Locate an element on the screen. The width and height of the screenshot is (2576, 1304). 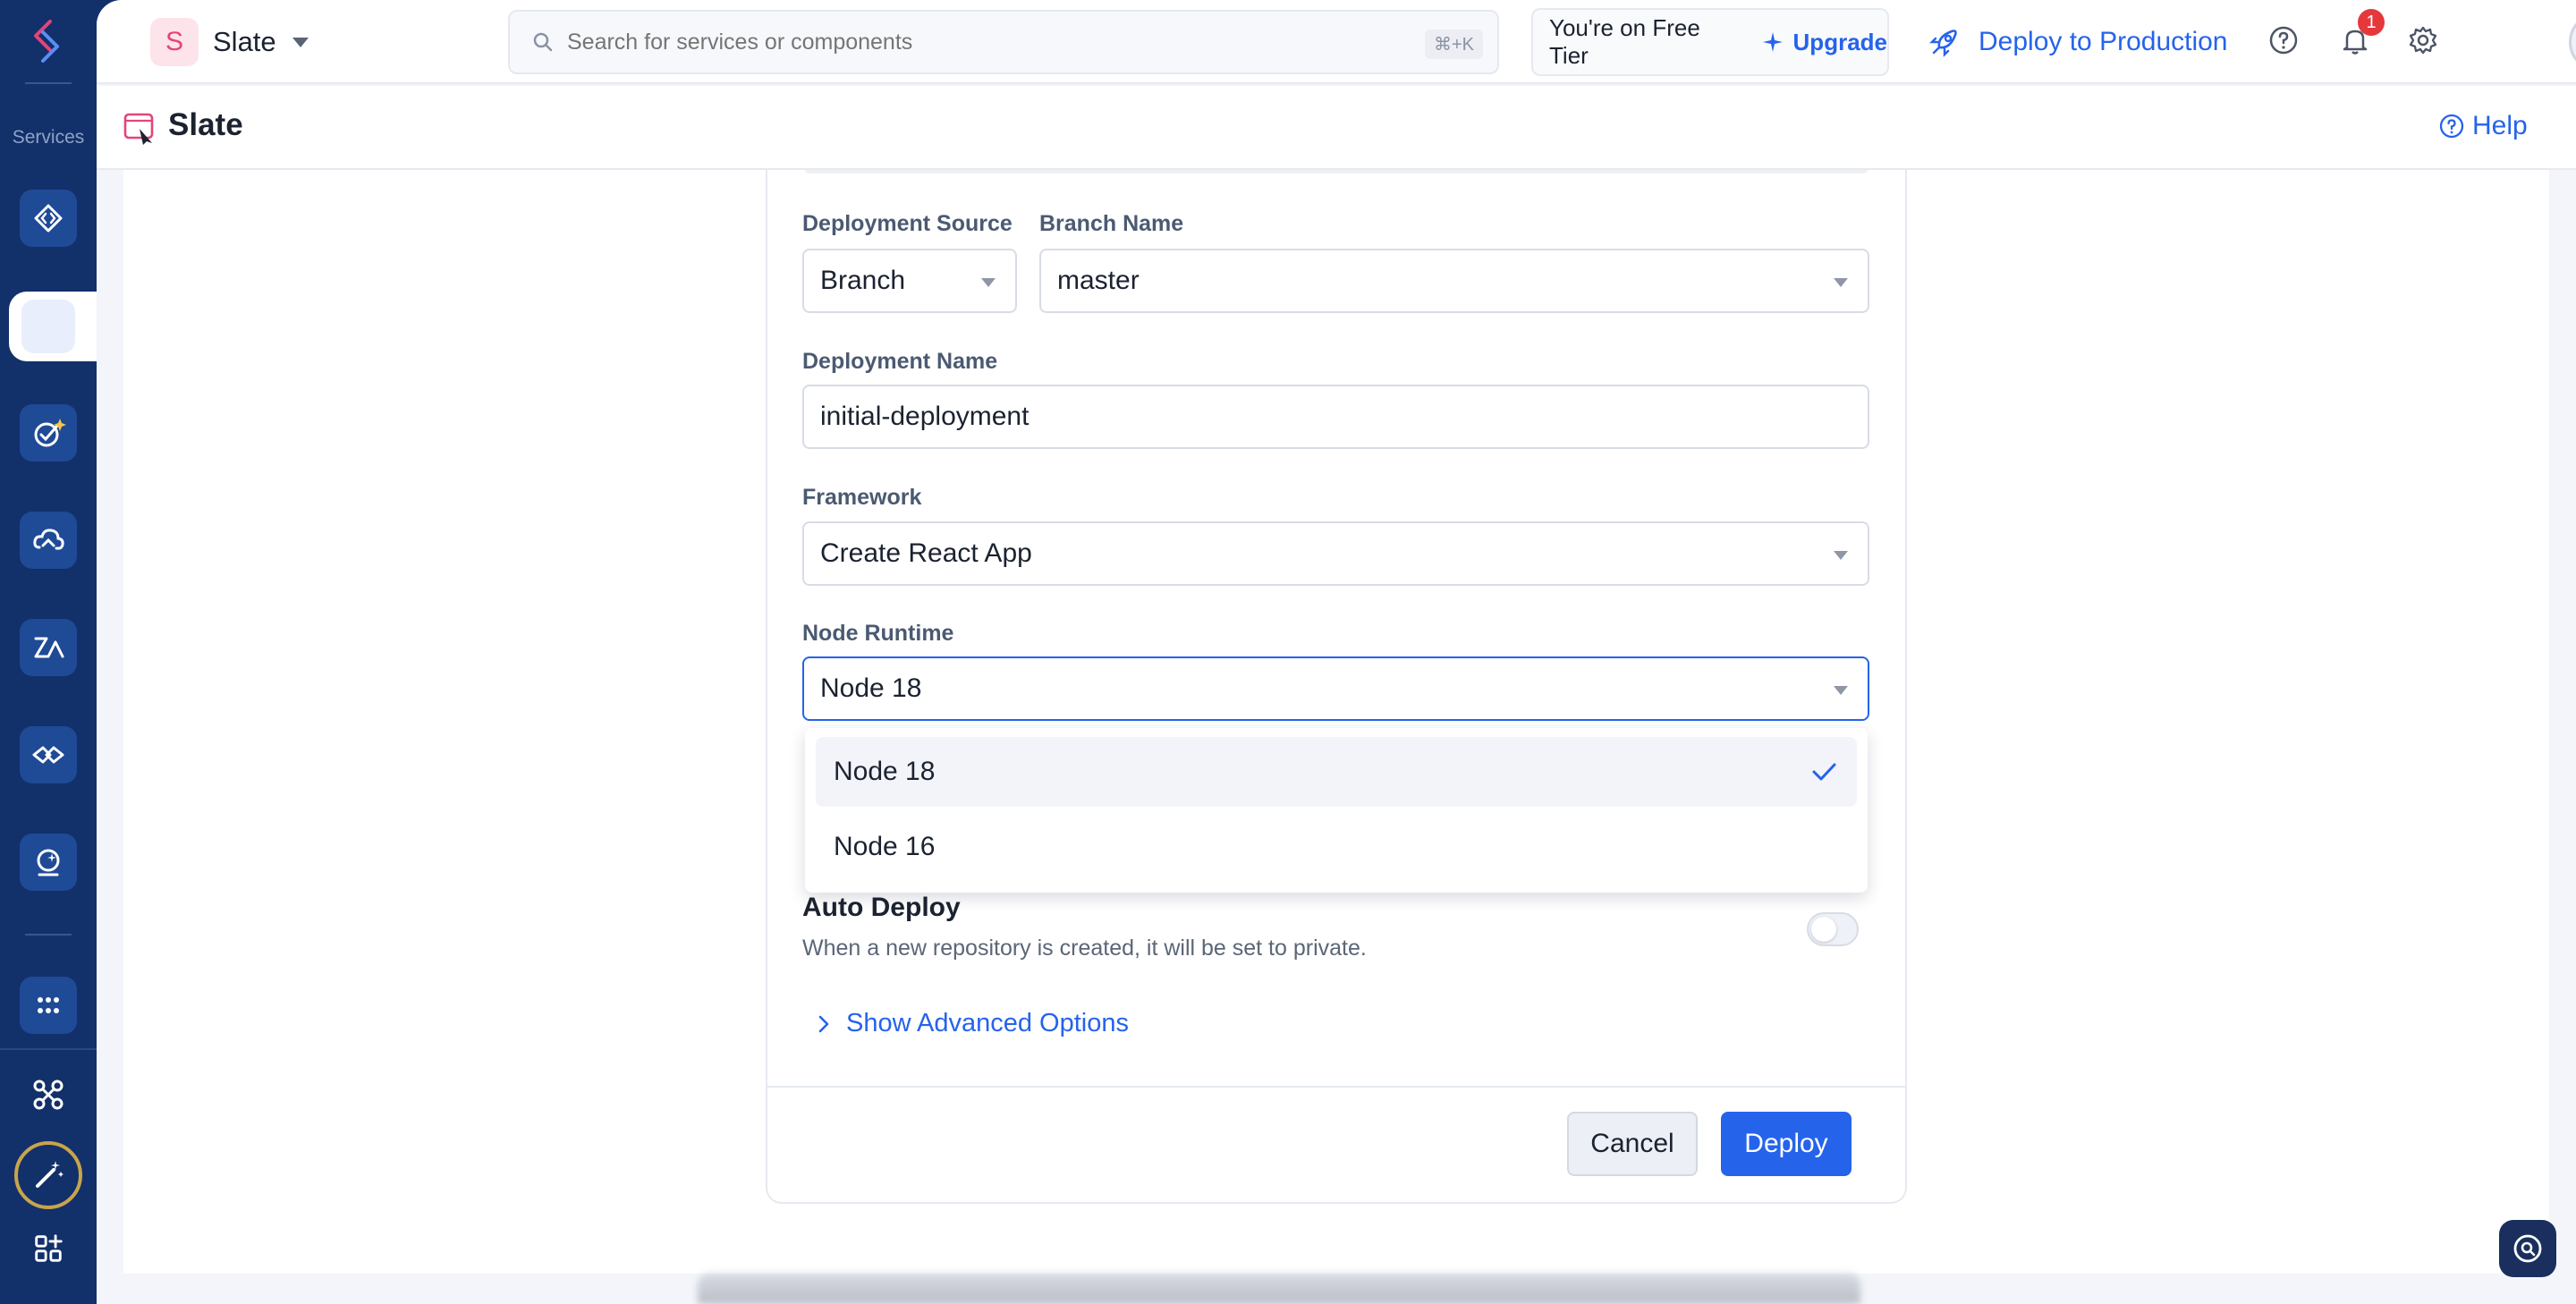
node-runtime-dropdown: Node 18 Node 16 is located at coordinates (1336, 810).